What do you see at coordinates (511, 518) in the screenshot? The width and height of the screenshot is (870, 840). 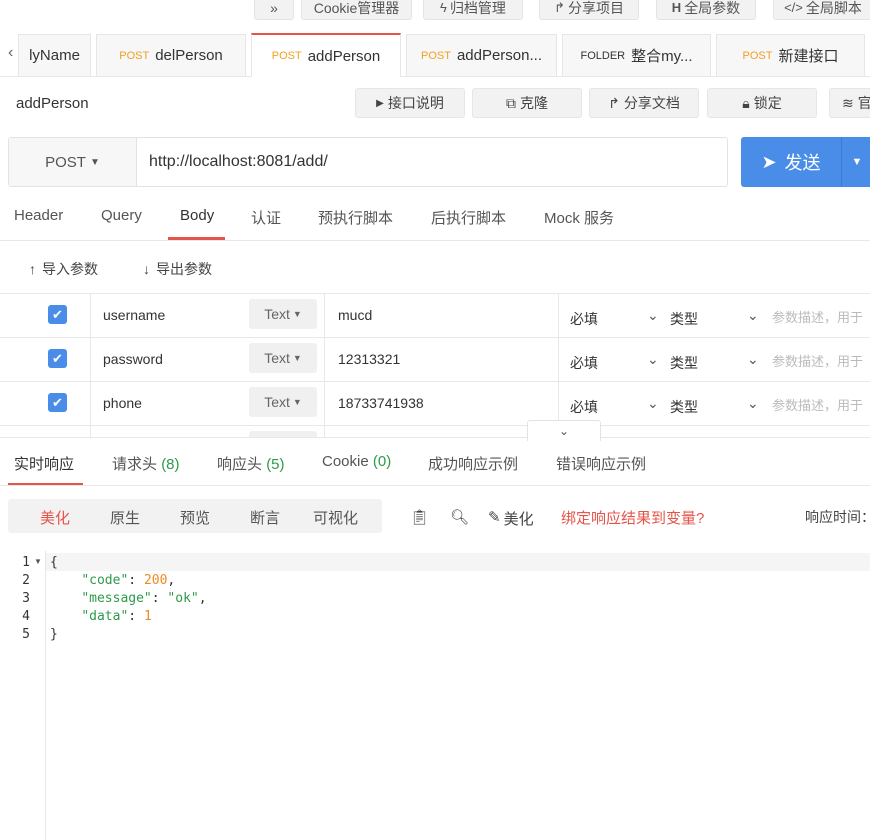 I see `beautify-button: ✎ 美化` at bounding box center [511, 518].